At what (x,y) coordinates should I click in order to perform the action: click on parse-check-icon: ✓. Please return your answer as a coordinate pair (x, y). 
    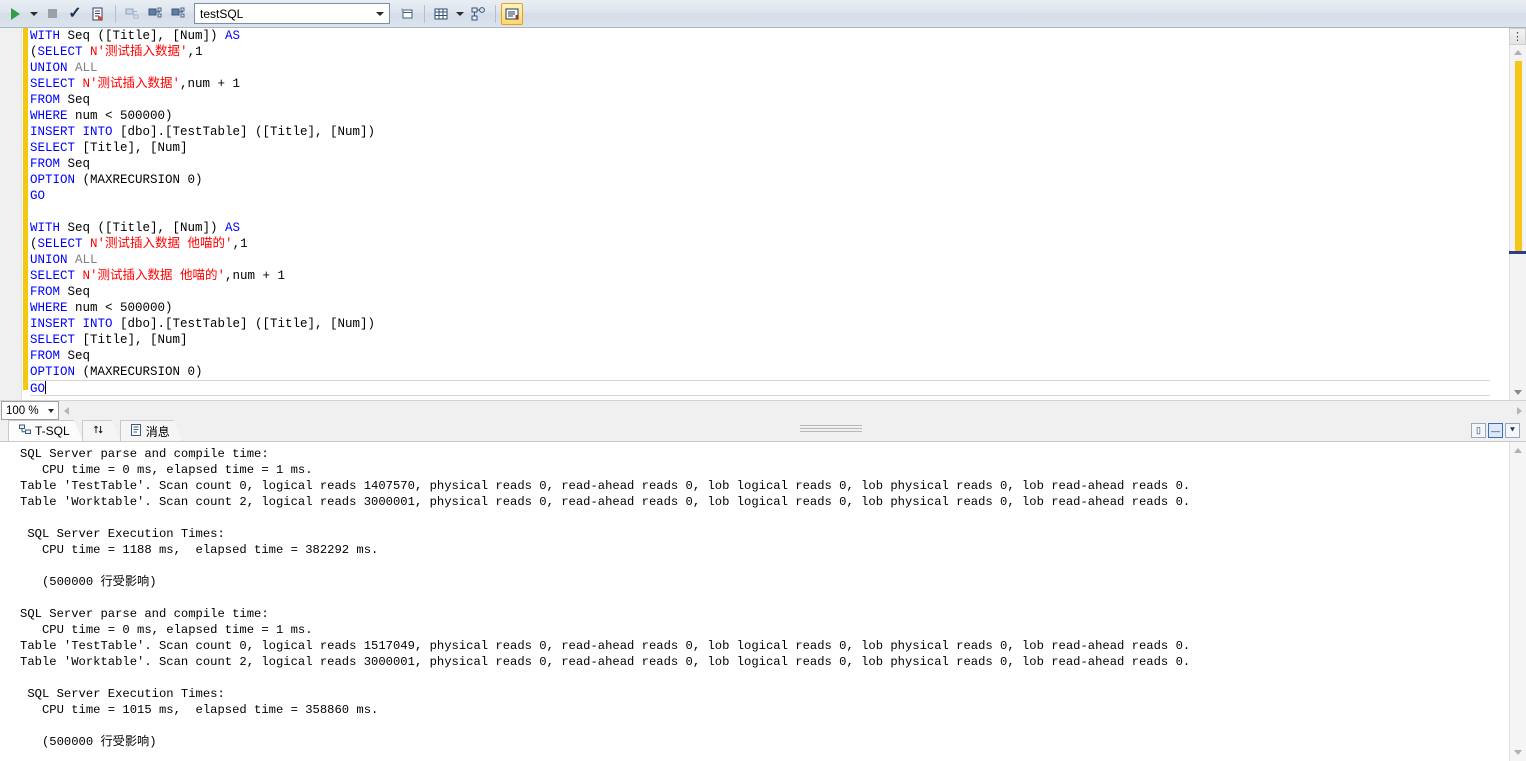
    Looking at the image, I should click on (75, 14).